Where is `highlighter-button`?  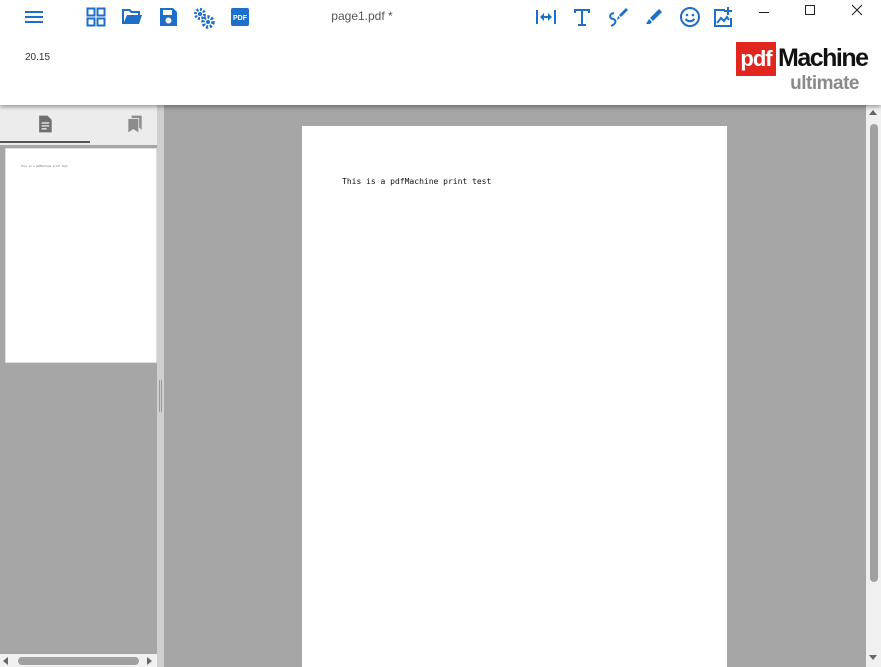 highlighter-button is located at coordinates (654, 17).